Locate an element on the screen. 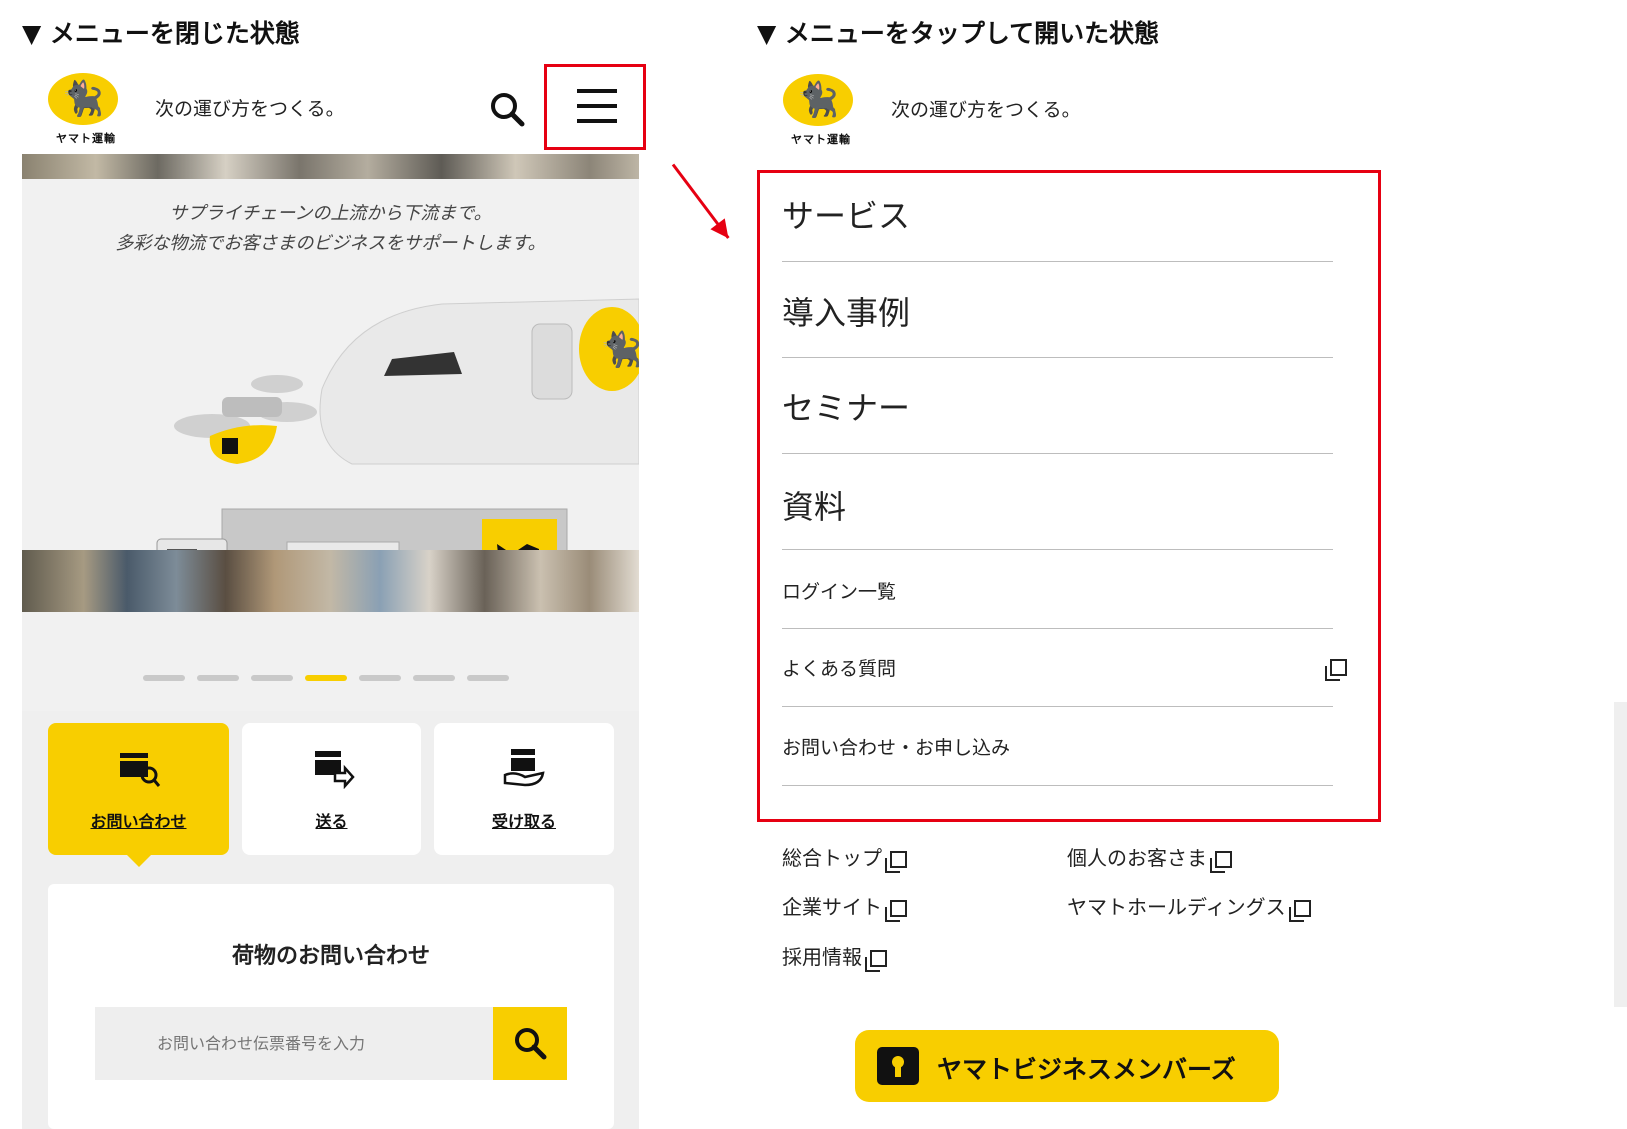 Image resolution: width=1627 pixels, height=1129 pixels. photo-strip-top is located at coordinates (330, 166).